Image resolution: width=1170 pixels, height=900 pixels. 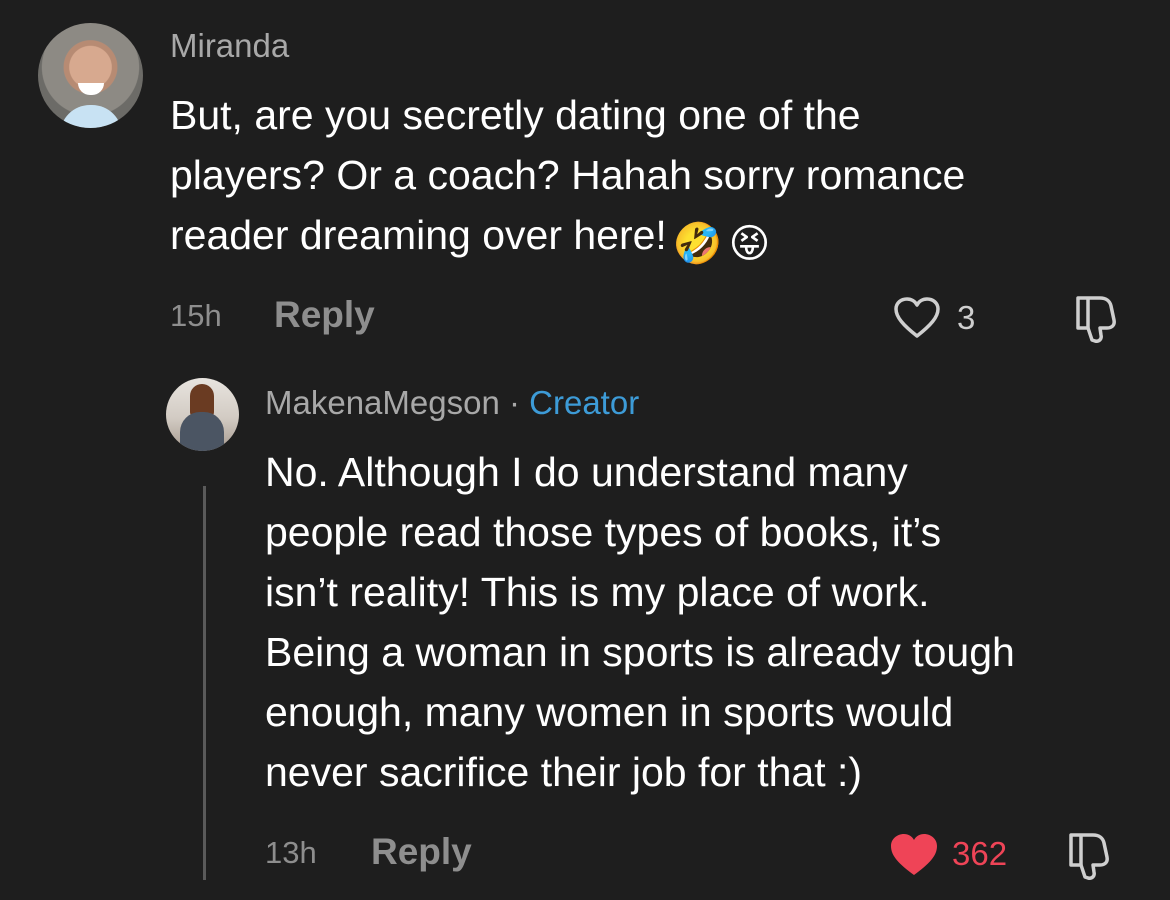 What do you see at coordinates (291, 852) in the screenshot?
I see `reply-timestamp: 13h` at bounding box center [291, 852].